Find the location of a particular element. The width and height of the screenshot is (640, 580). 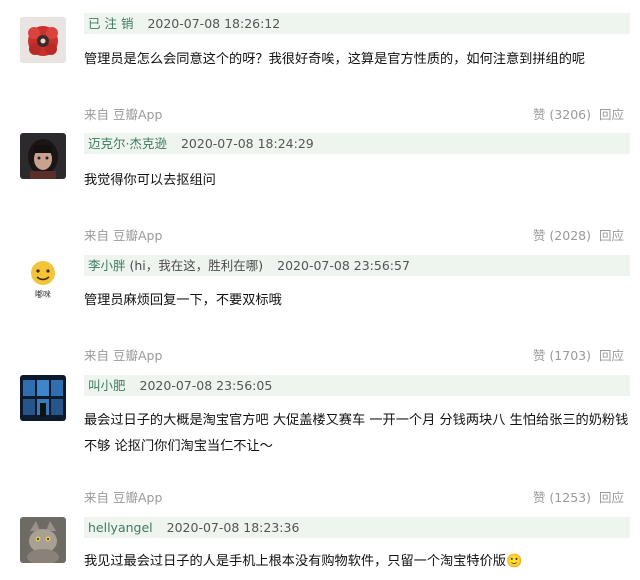

username-link: 已 注 销 is located at coordinates (108, 23).